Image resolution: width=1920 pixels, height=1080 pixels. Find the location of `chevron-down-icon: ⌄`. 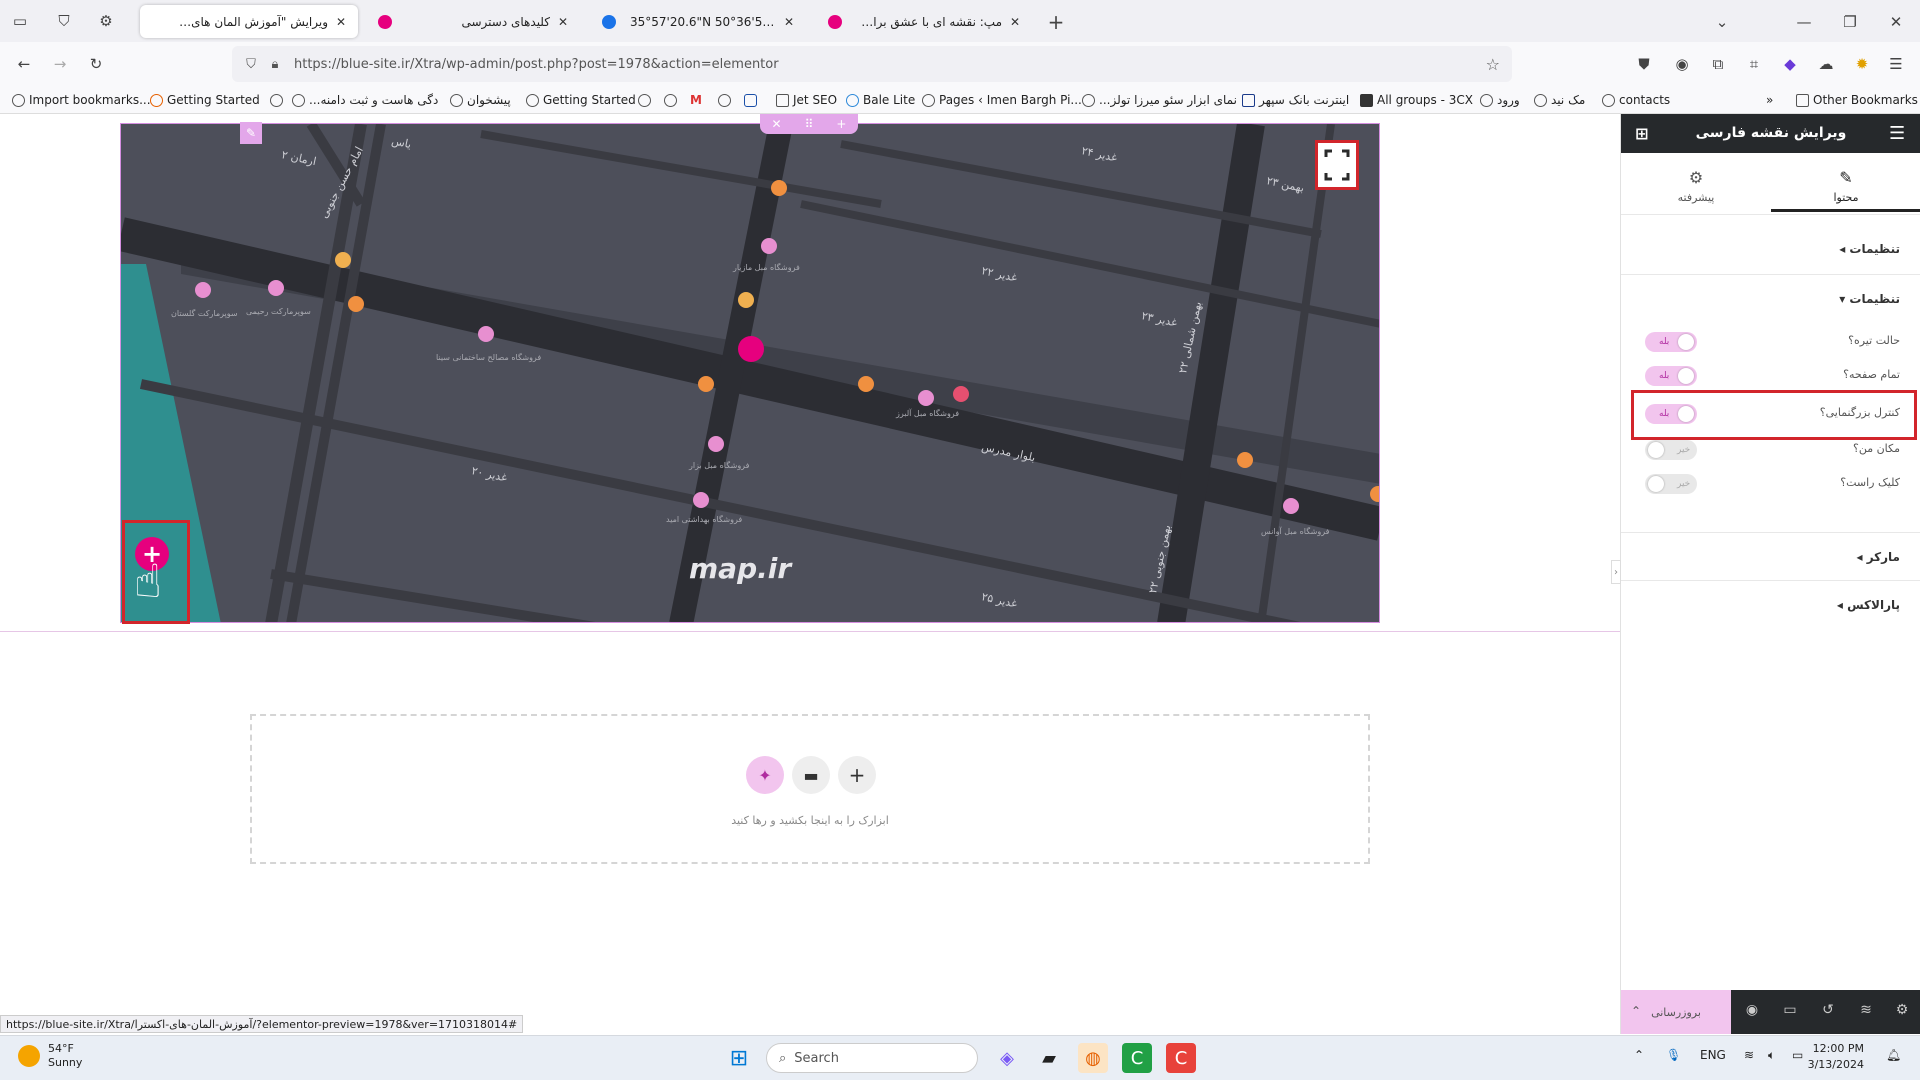

chevron-down-icon: ⌄ is located at coordinates (1722, 22).